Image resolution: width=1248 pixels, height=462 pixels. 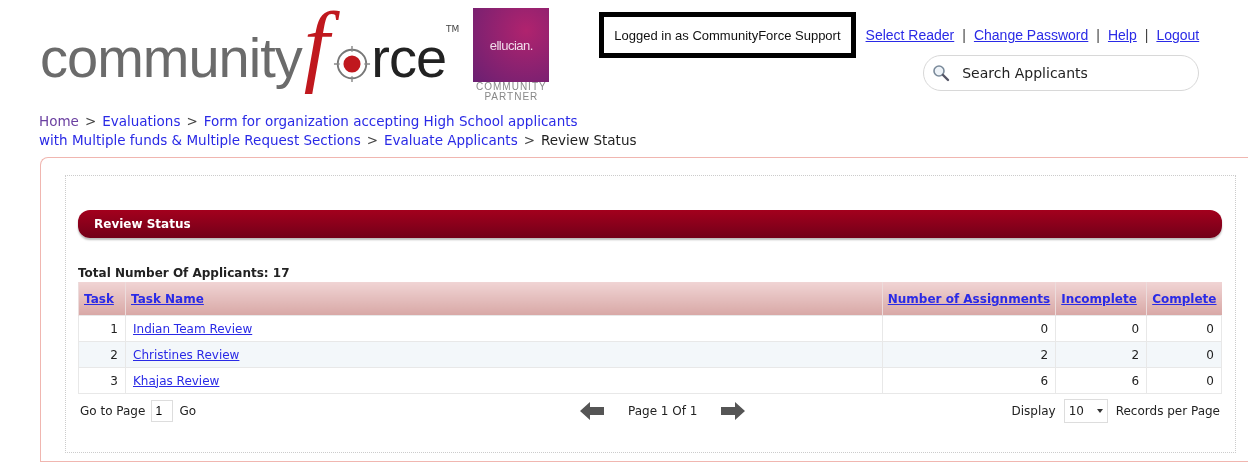 I want to click on header-link: Change Password, so click(x=1031, y=35).